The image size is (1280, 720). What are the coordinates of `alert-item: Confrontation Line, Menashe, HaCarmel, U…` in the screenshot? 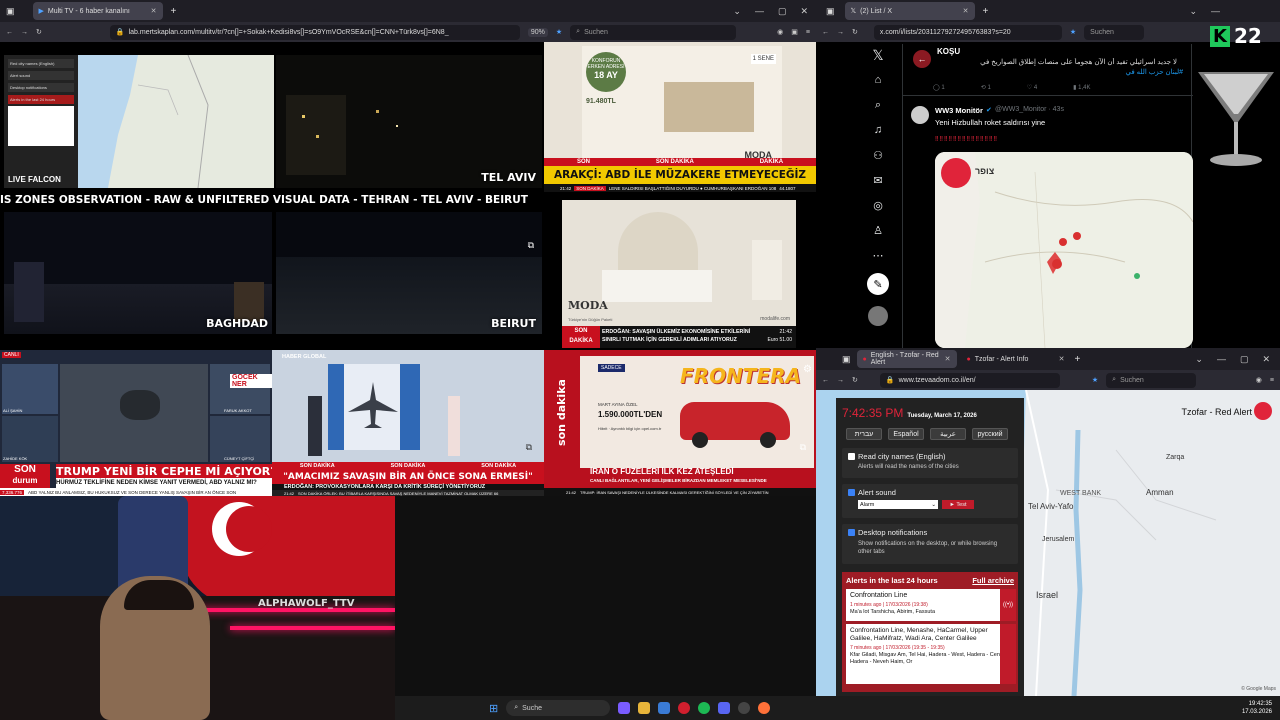 It's located at (931, 654).